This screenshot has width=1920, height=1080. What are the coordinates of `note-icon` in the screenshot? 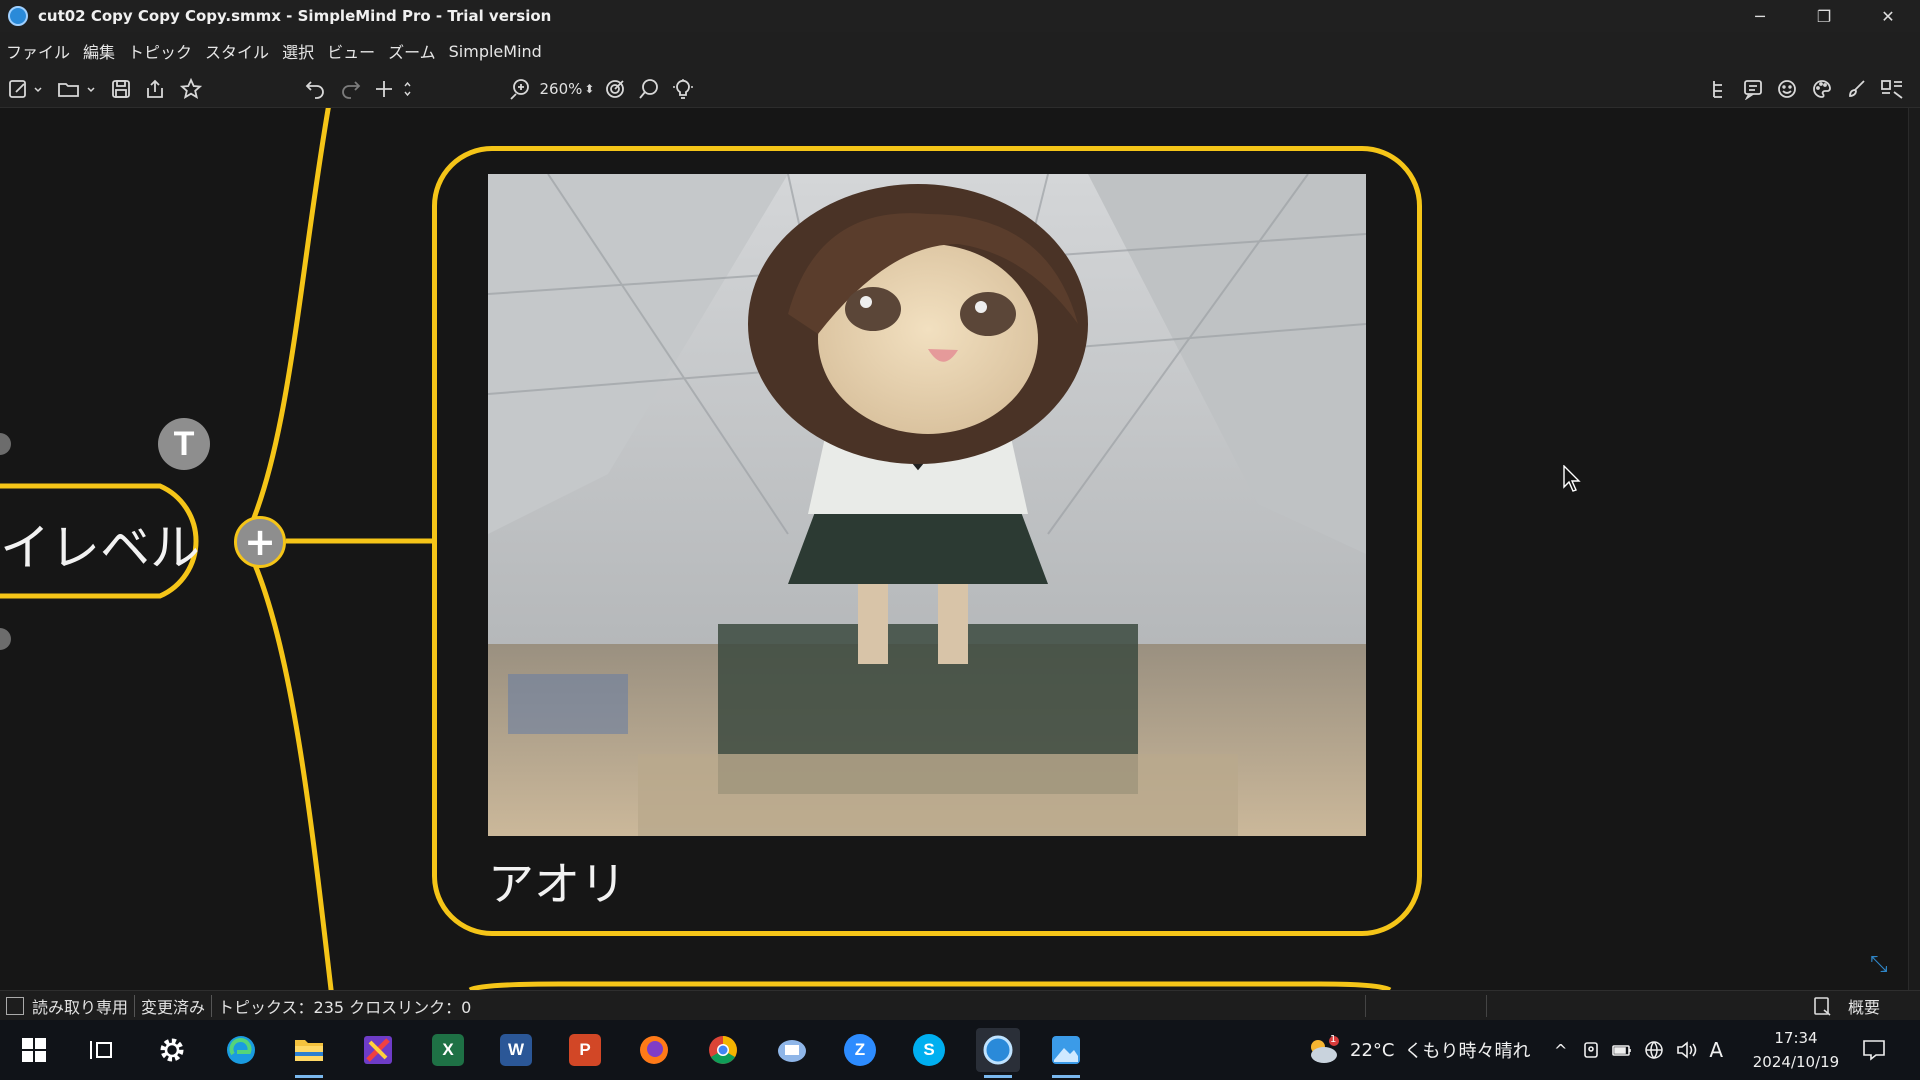 It's located at (1753, 90).